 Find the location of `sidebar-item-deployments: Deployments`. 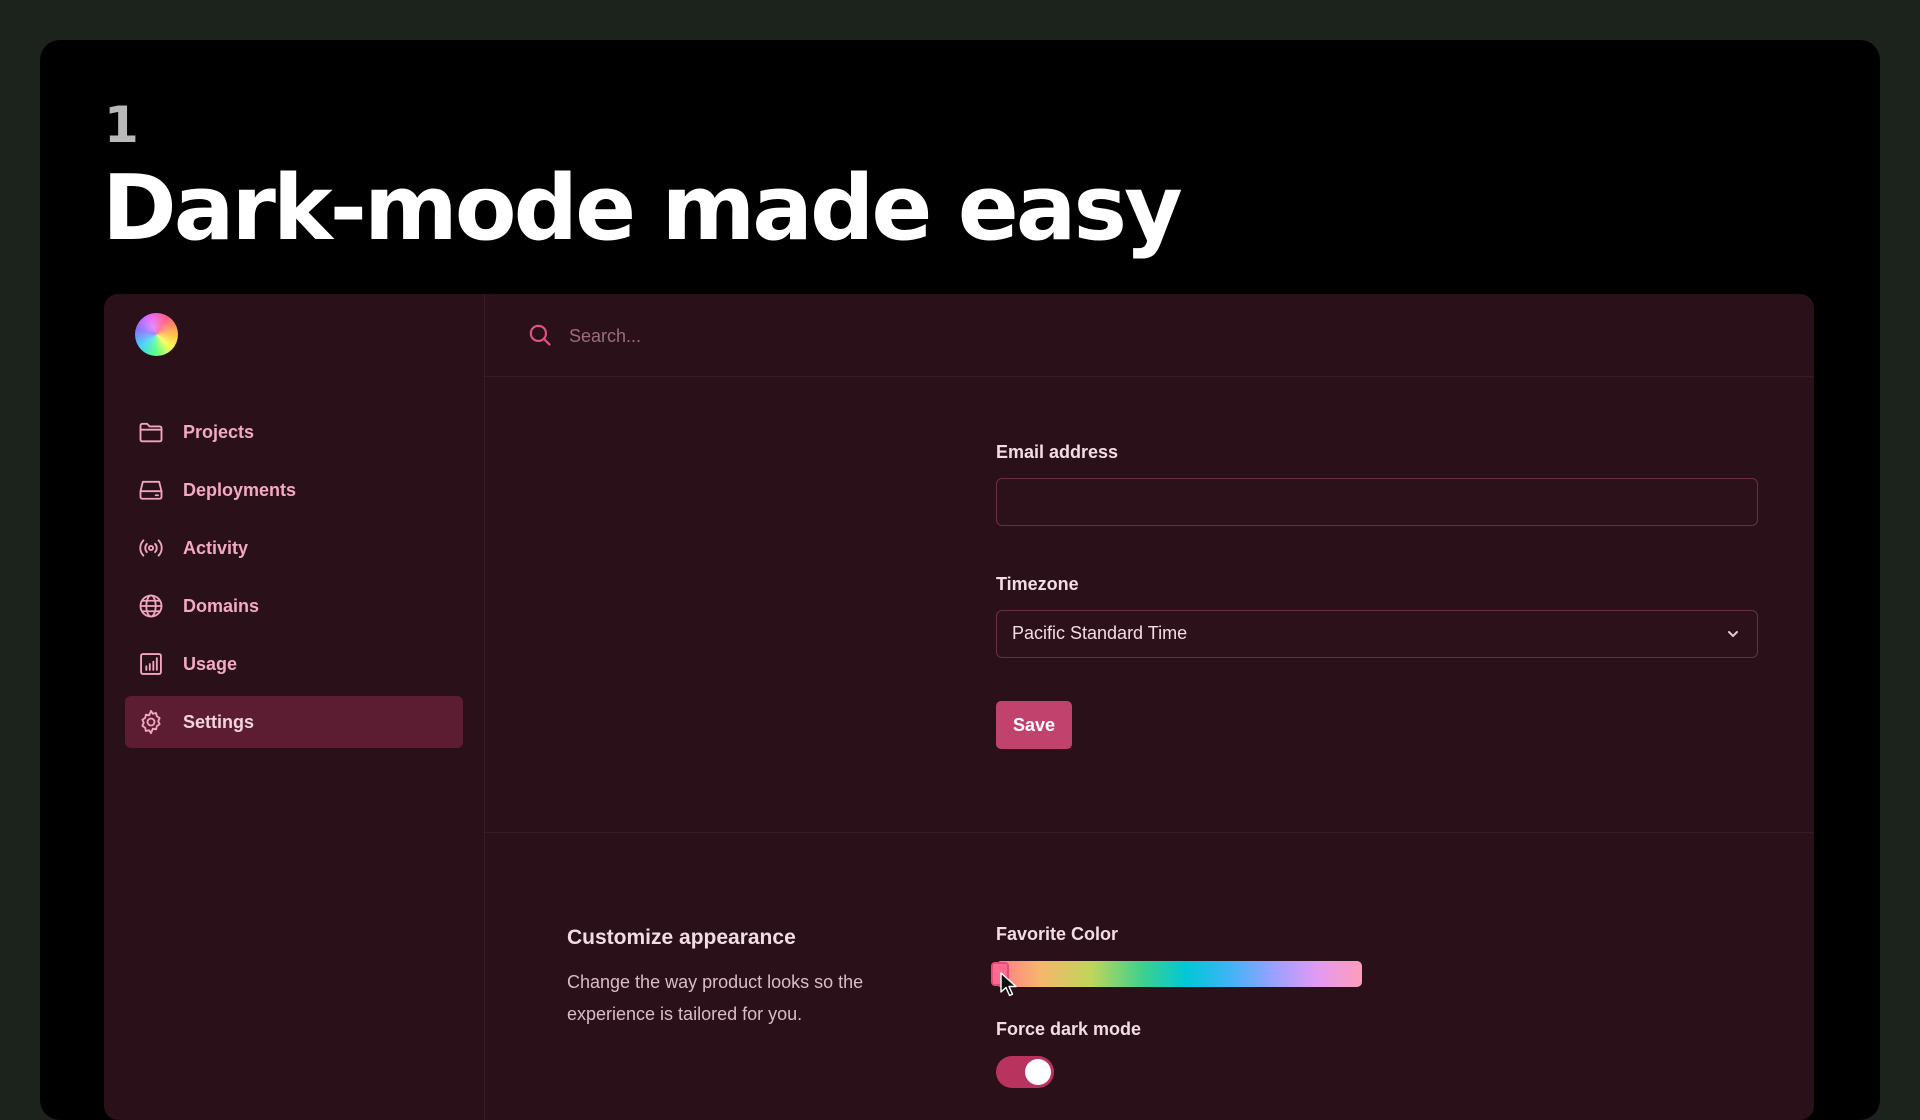

sidebar-item-deployments: Deployments is located at coordinates (294, 490).